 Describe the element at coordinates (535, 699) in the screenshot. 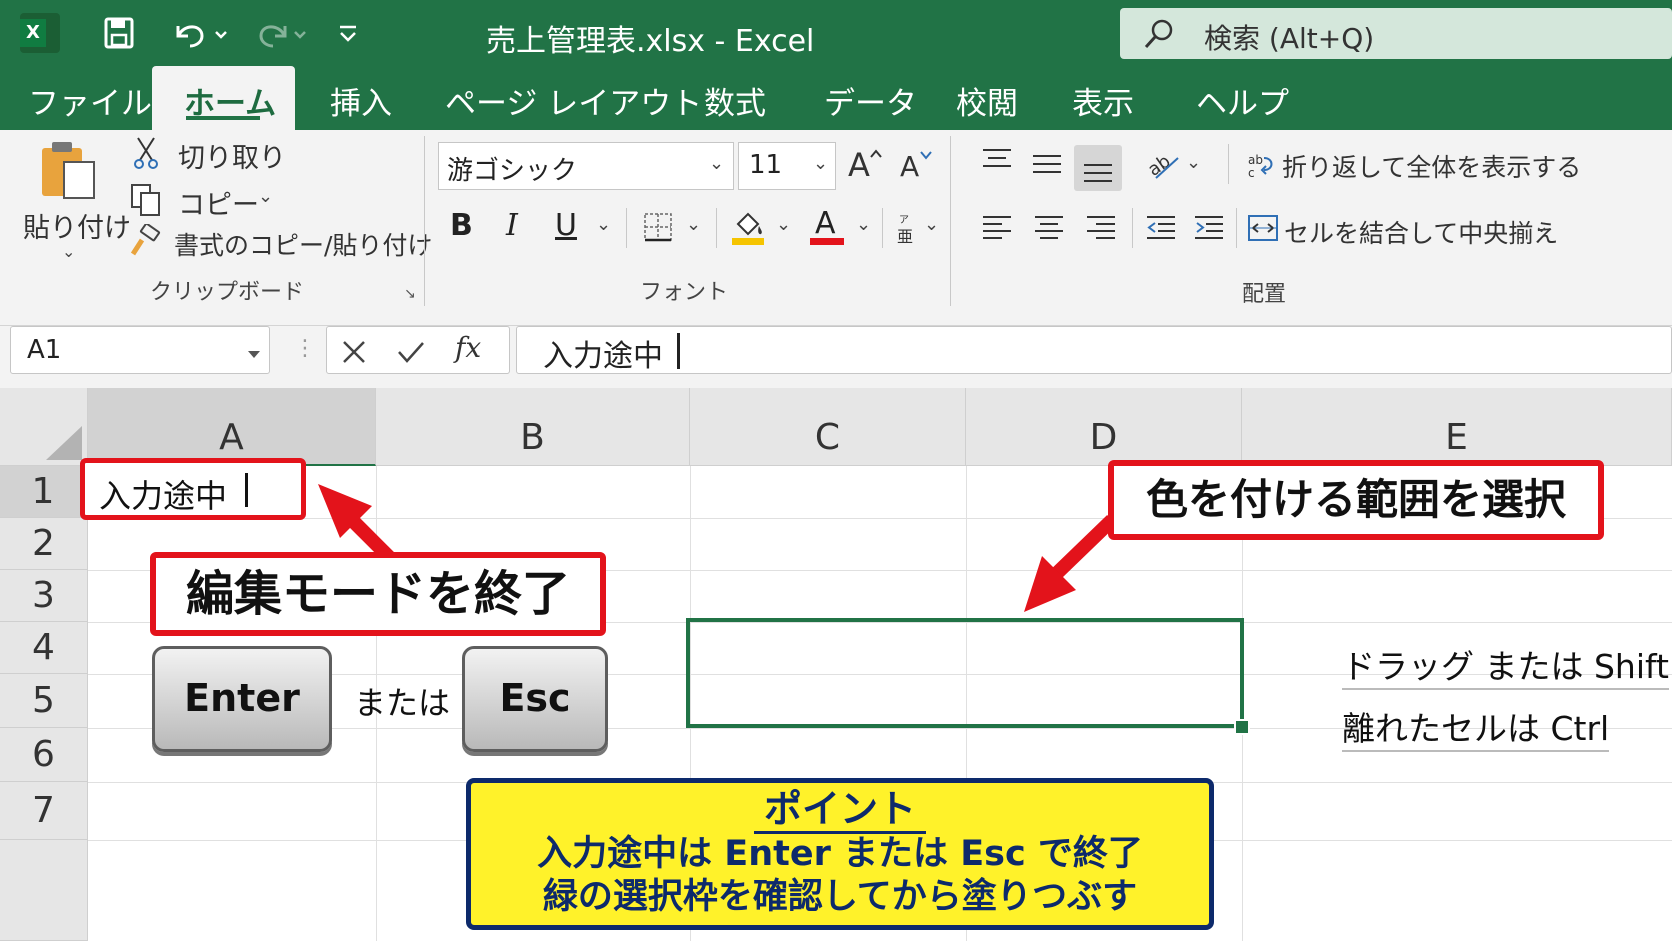

I see `esc-key: Esc` at that location.